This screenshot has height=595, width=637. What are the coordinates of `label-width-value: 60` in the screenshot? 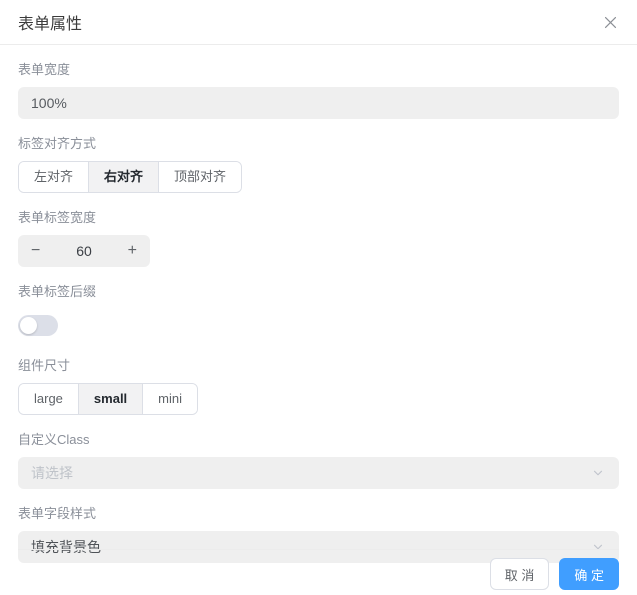 It's located at (84, 251).